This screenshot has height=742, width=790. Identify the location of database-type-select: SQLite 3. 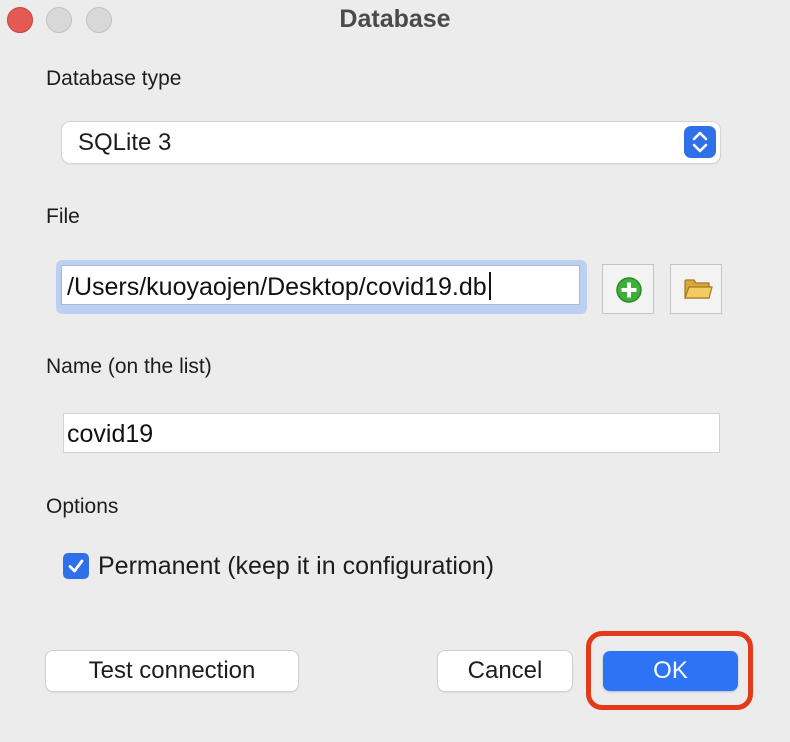
(391, 142).